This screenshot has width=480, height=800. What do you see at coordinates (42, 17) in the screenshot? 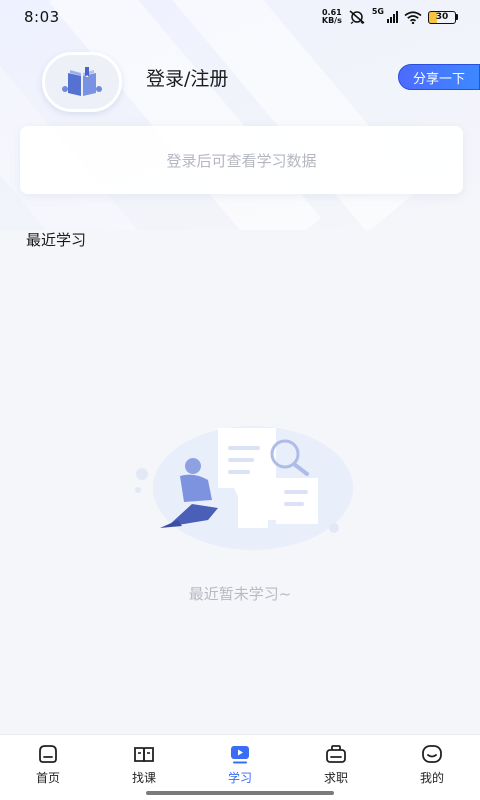
I see `status-time: 8:03` at bounding box center [42, 17].